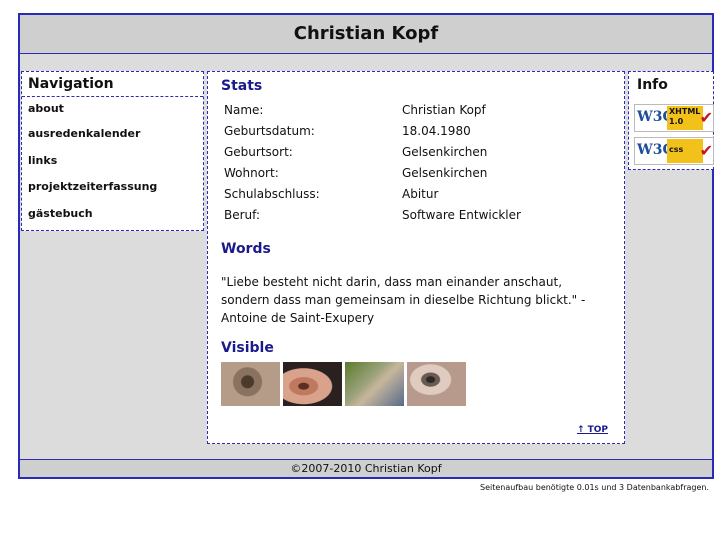  What do you see at coordinates (436, 384) in the screenshot?
I see `eye-closeup-photo` at bounding box center [436, 384].